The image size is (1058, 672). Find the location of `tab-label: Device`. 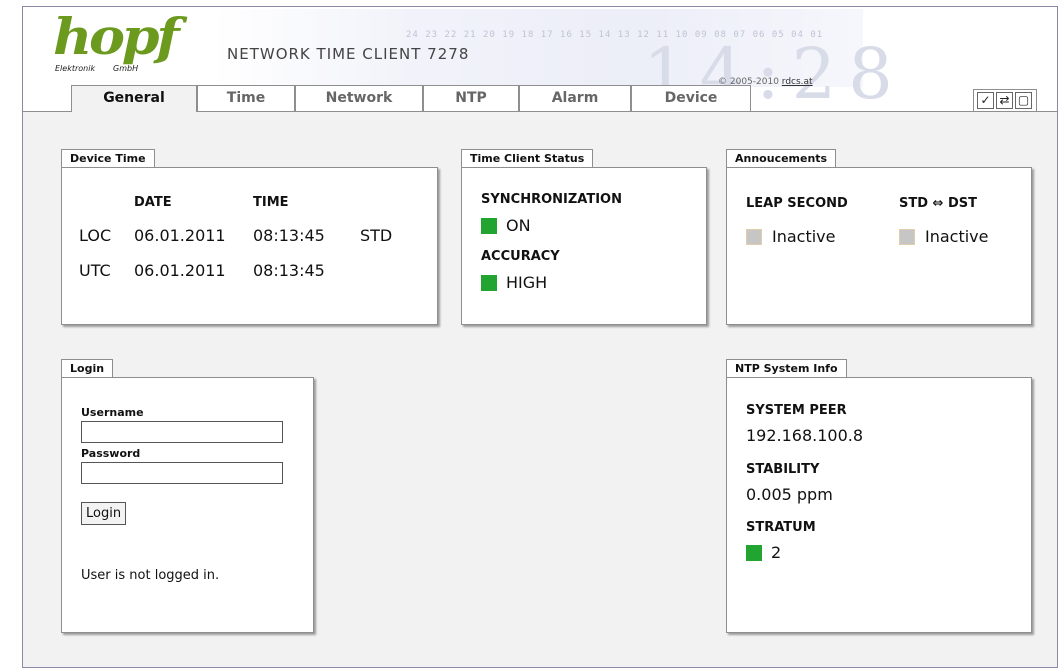

tab-label: Device is located at coordinates (691, 98).